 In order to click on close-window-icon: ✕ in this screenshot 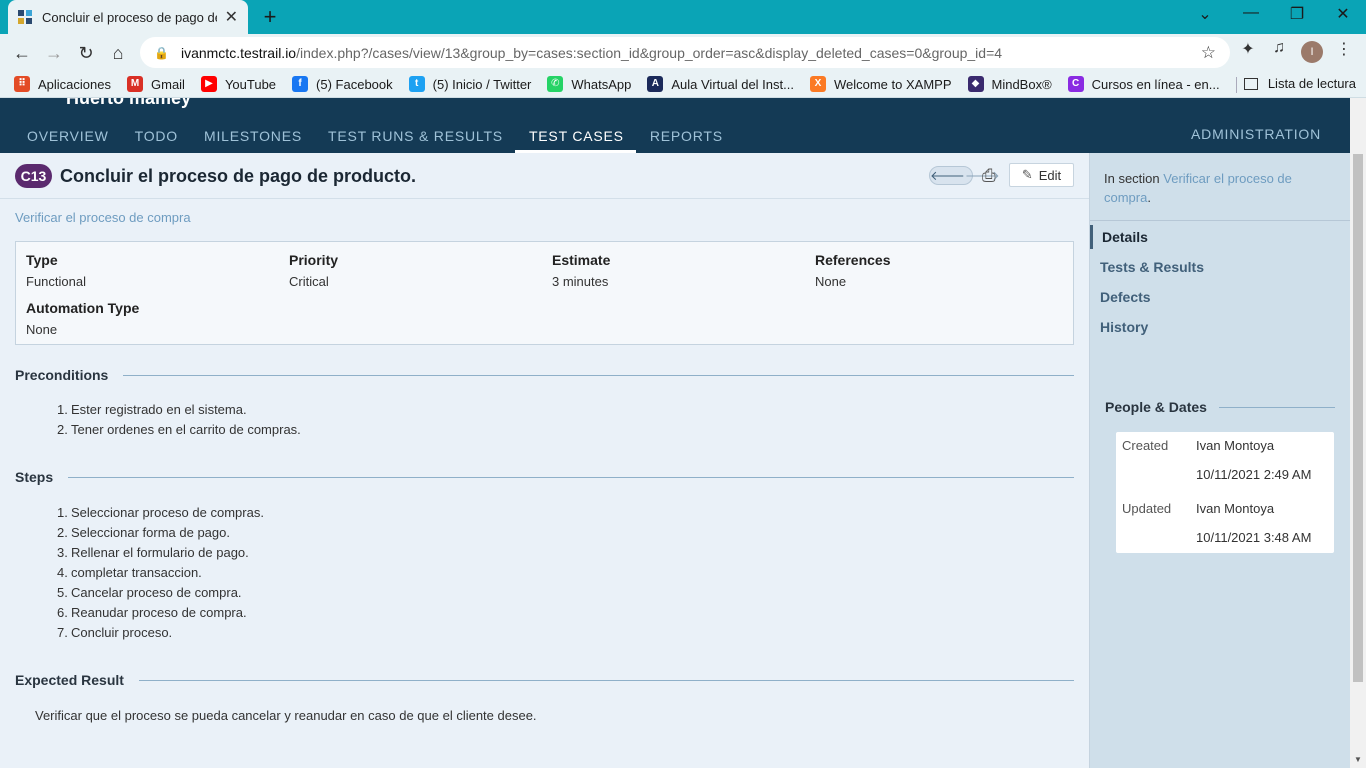, I will do `click(1343, 14)`.